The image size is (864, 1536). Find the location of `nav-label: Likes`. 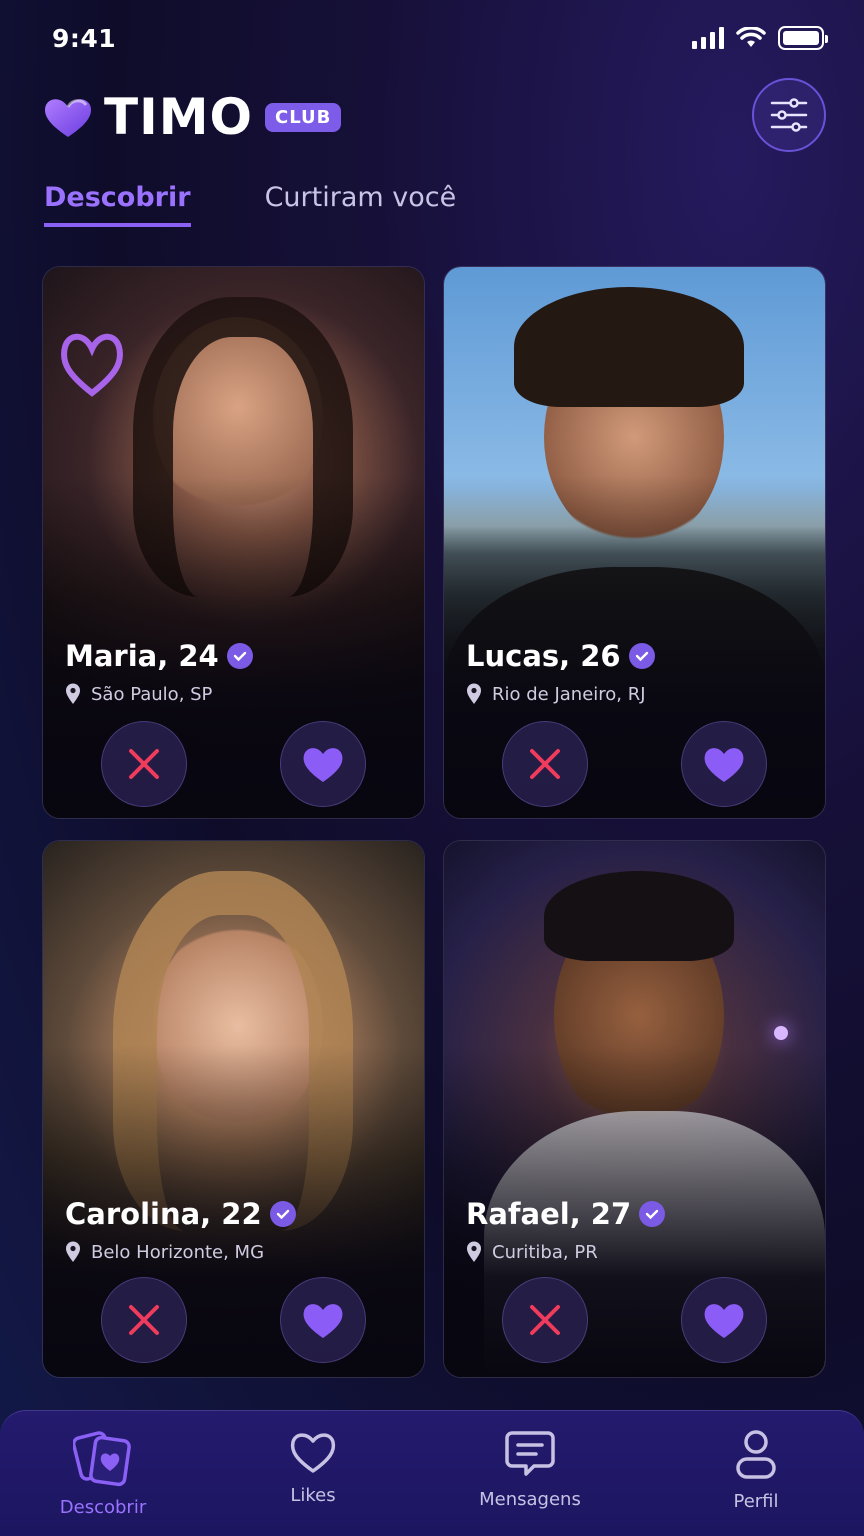

nav-label: Likes is located at coordinates (313, 1495).